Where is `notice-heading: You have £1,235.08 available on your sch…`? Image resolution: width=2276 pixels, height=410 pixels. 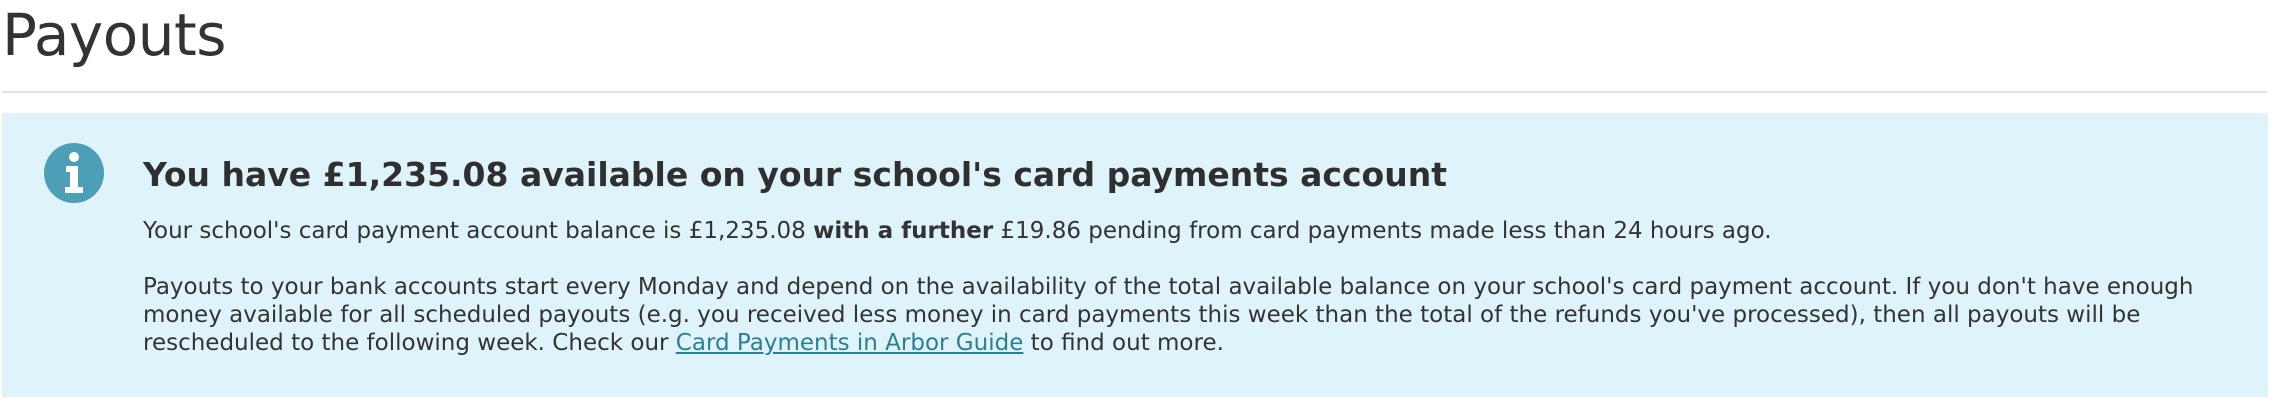 notice-heading: You have £1,235.08 available on your sch… is located at coordinates (795, 174).